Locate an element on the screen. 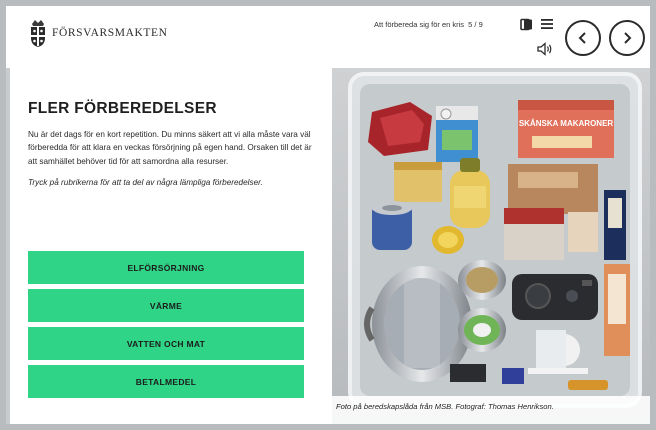 The height and width of the screenshot is (430, 656). crest-icon is located at coordinates (38, 33).